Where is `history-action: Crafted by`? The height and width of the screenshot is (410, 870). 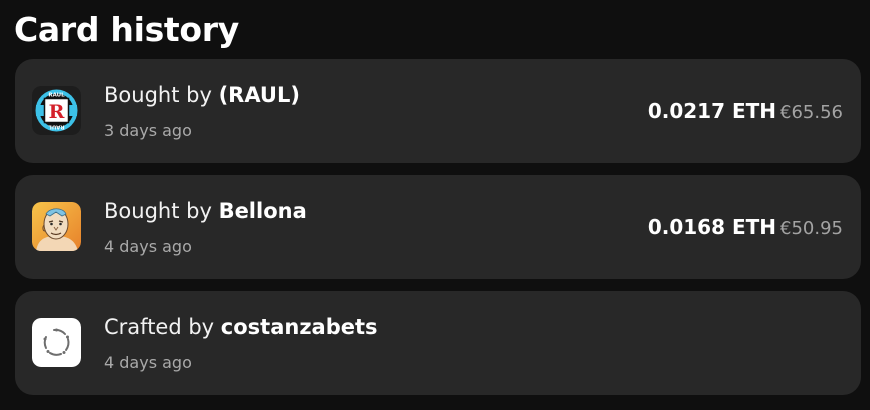
history-action: Crafted by is located at coordinates (159, 327).